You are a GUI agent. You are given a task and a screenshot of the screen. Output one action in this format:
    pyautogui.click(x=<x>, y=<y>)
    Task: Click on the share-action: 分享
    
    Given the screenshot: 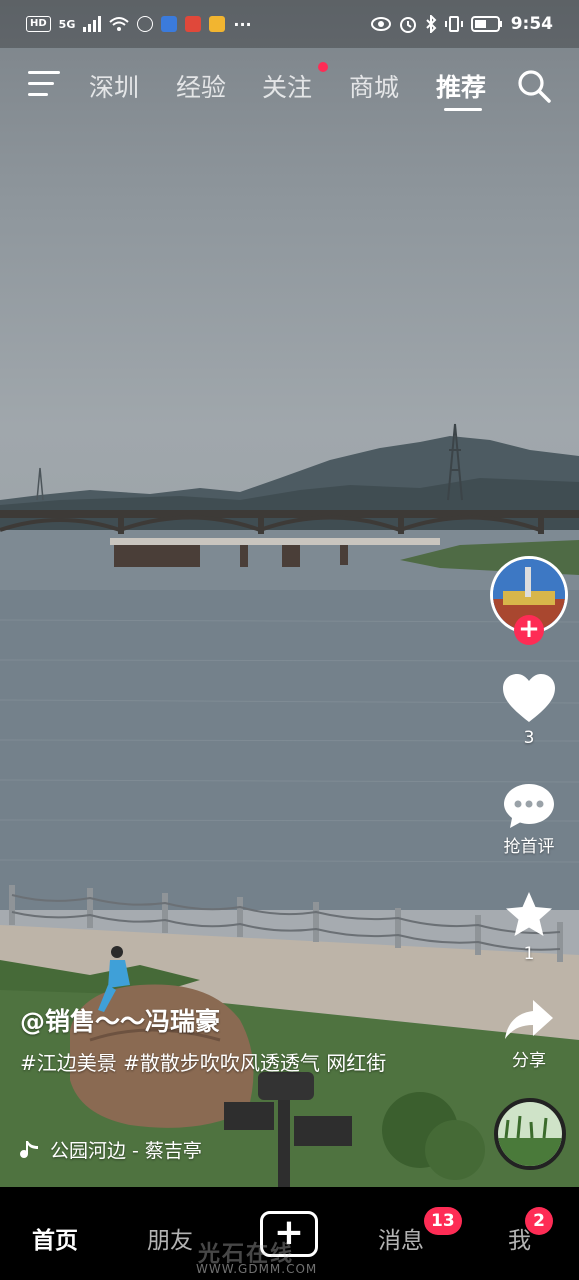 What is the action you would take?
    pyautogui.click(x=529, y=1034)
    